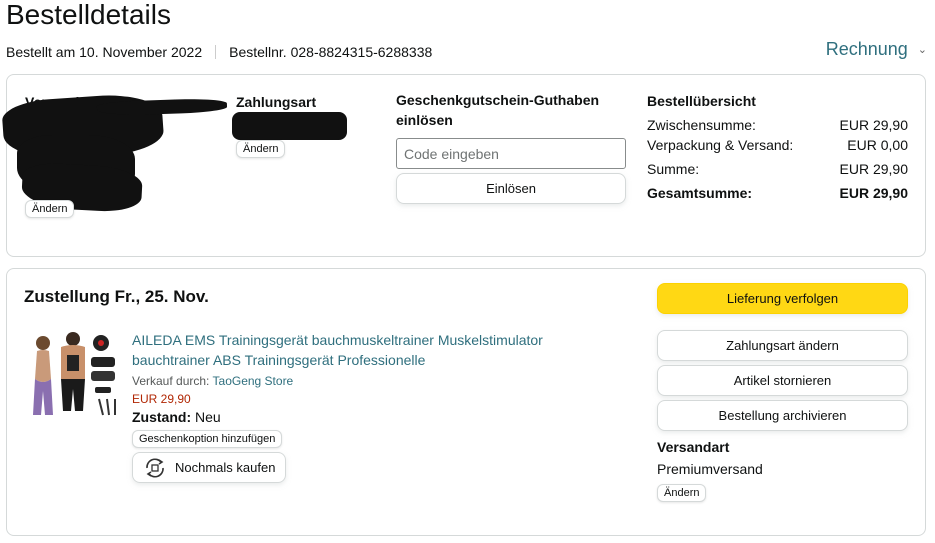 The width and height of the screenshot is (935, 543). I want to click on change-payment-button: Zahlungsart ändern, so click(782, 345).